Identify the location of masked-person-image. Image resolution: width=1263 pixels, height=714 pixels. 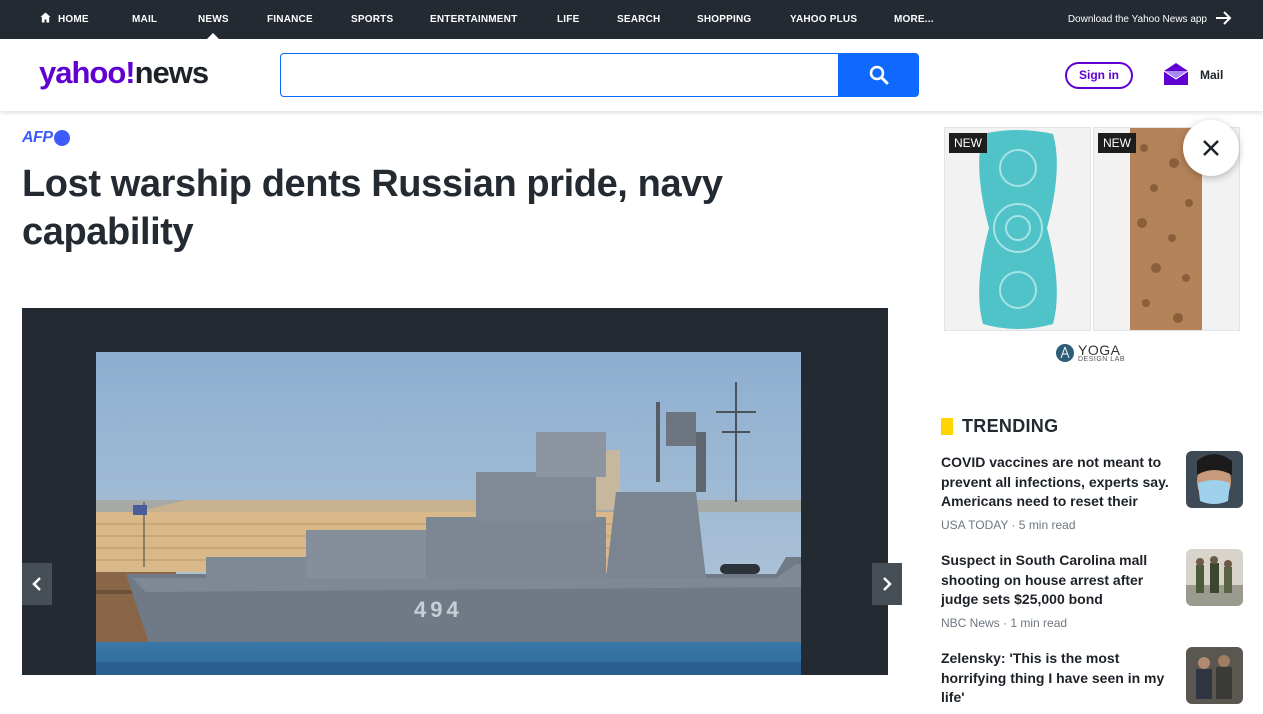
(1214, 479).